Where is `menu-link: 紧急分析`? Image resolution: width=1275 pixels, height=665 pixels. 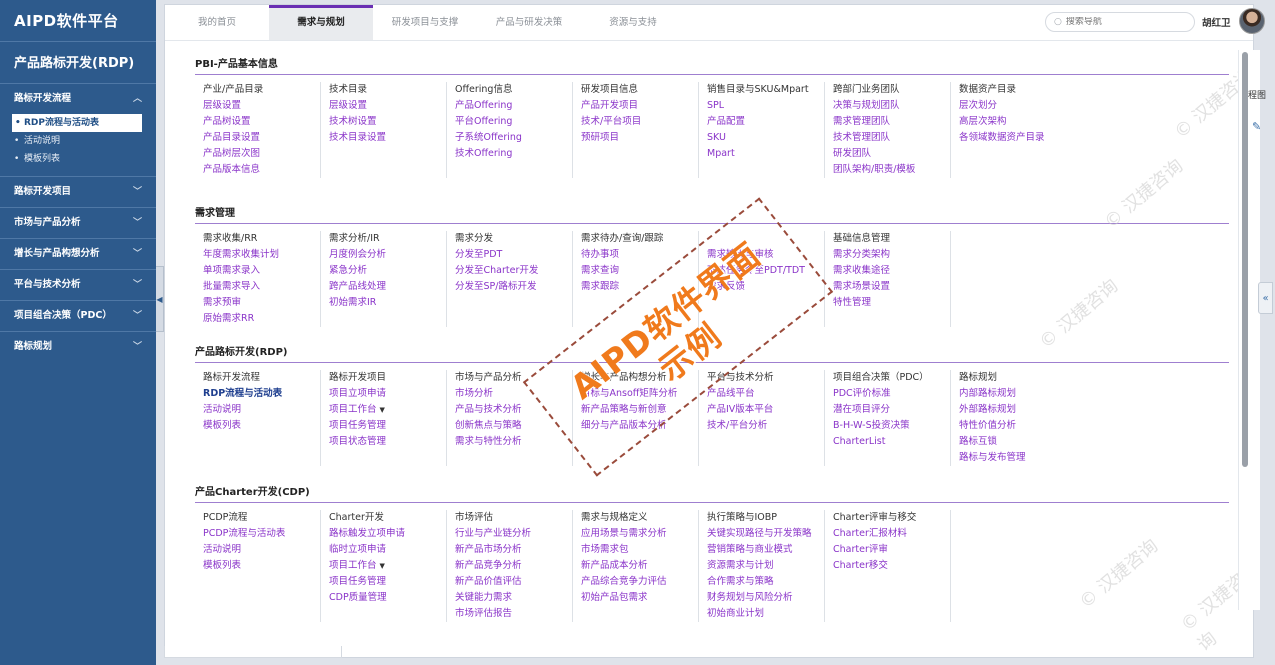 menu-link: 紧急分析 is located at coordinates (387, 271).